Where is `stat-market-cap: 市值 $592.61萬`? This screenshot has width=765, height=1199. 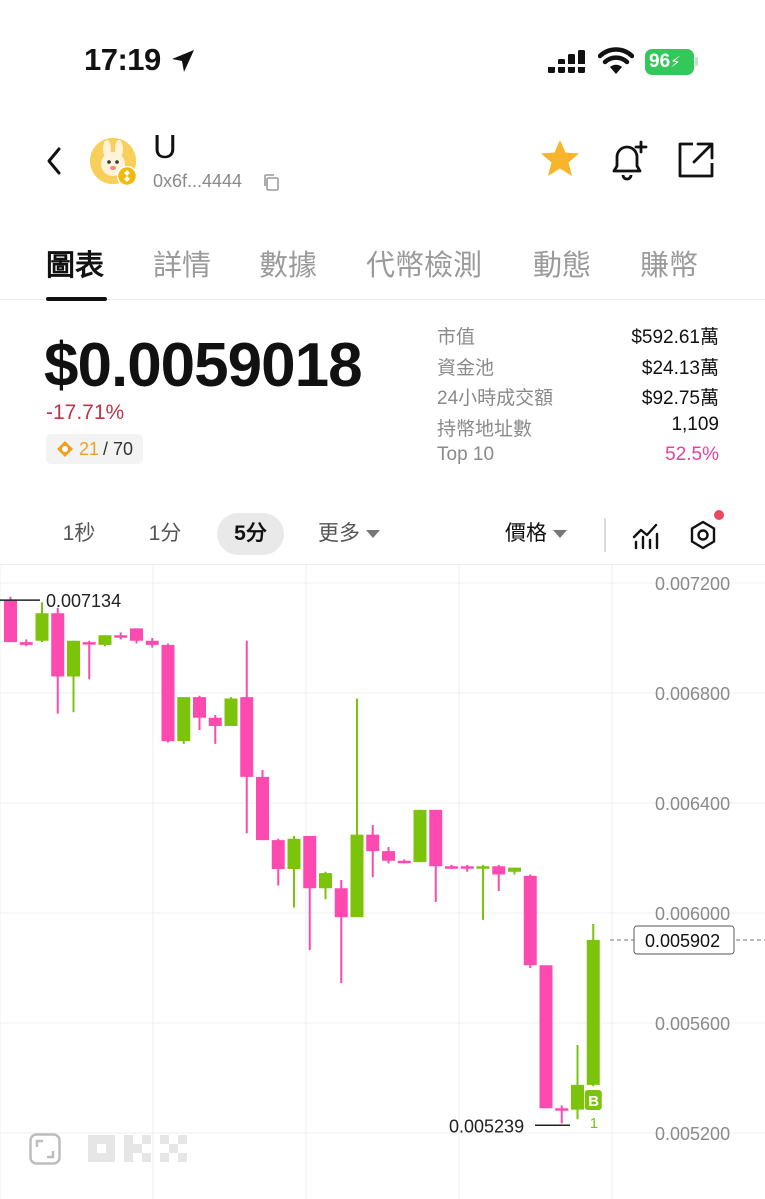 stat-market-cap: 市值 $592.61萬 is located at coordinates (578, 337).